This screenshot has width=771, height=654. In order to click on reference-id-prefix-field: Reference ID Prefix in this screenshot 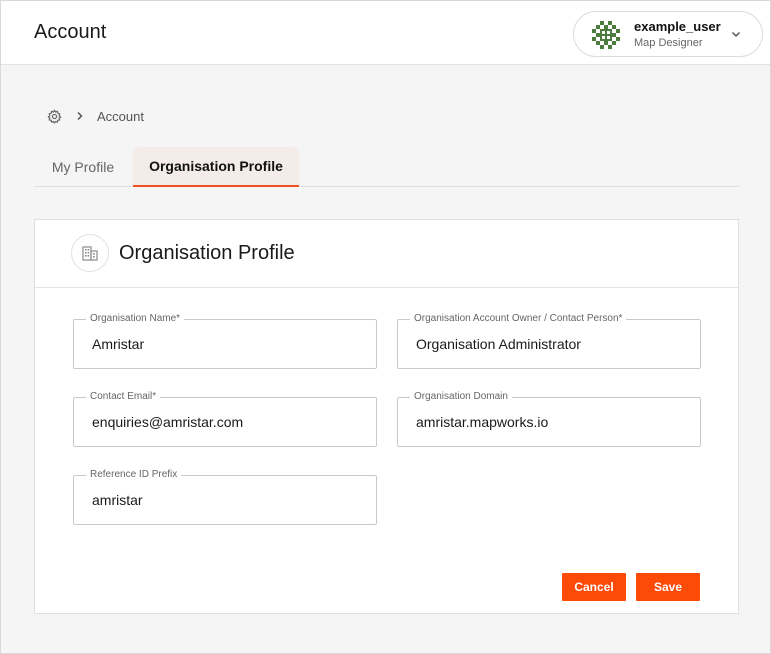, I will do `click(225, 497)`.